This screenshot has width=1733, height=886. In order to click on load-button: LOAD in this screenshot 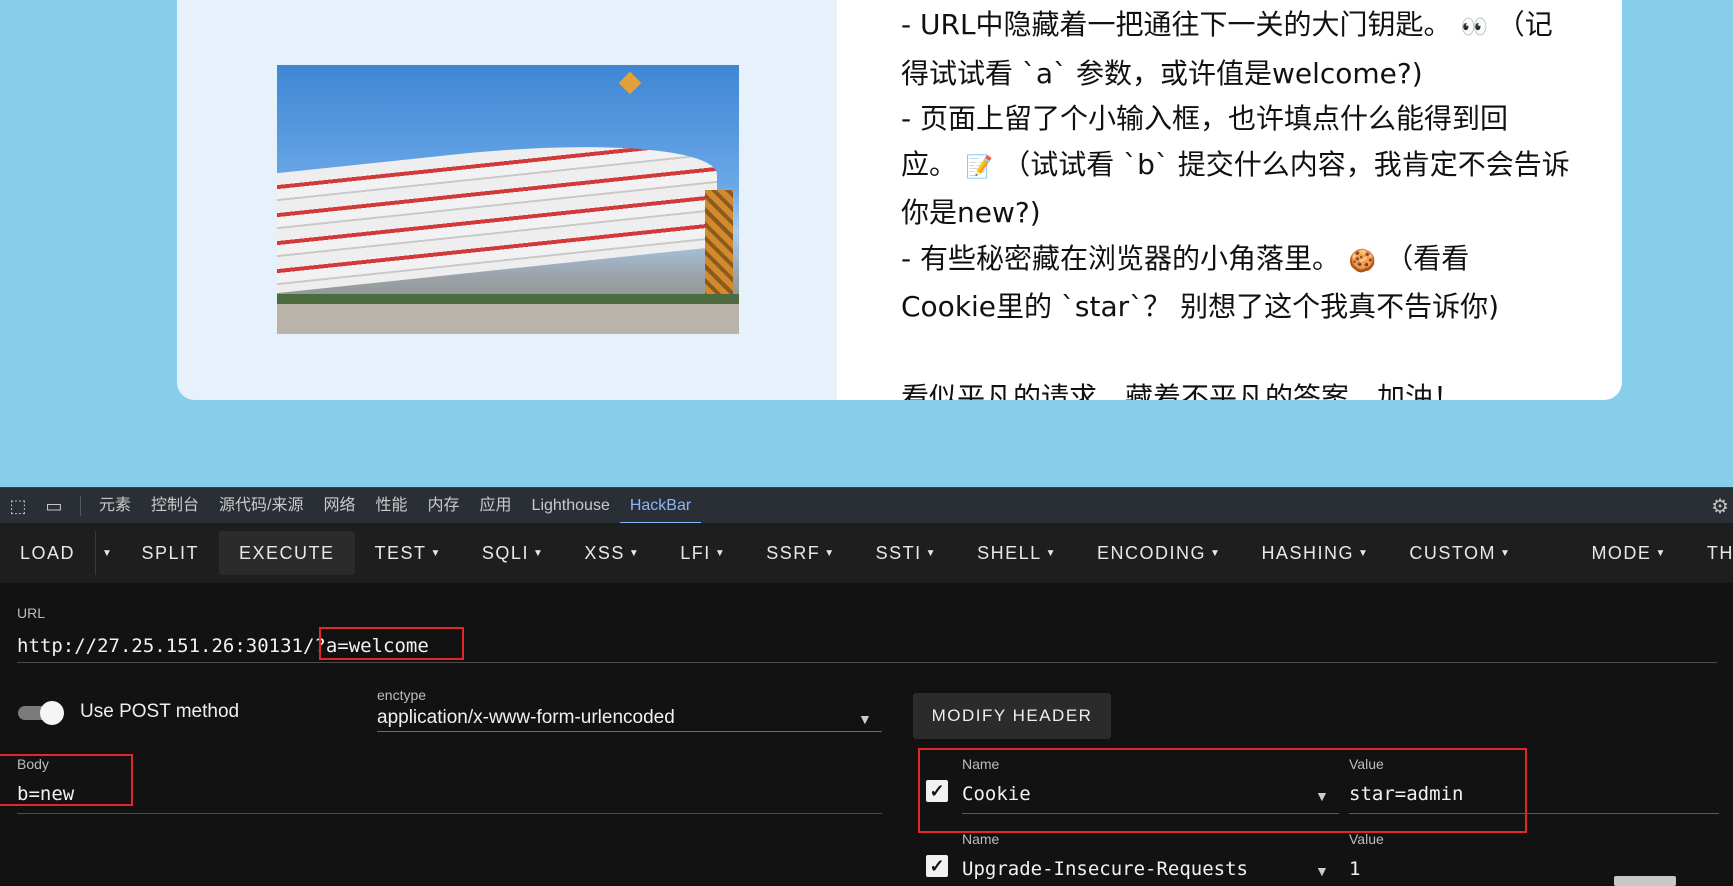, I will do `click(47, 553)`.